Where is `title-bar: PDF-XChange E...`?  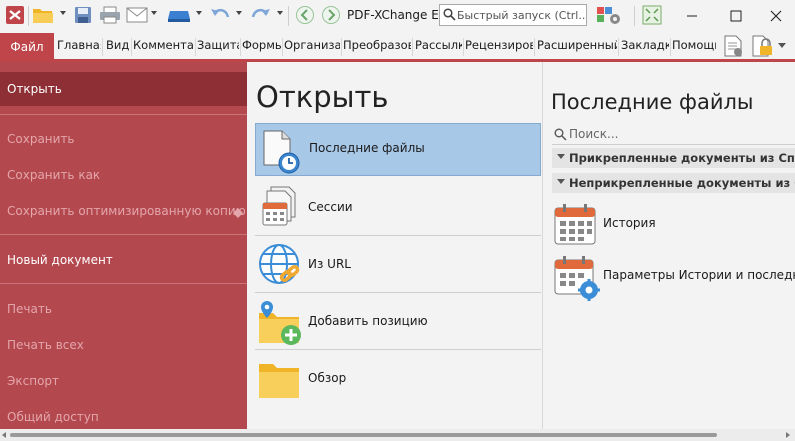
title-bar: PDF-XChange E... is located at coordinates (397, 16).